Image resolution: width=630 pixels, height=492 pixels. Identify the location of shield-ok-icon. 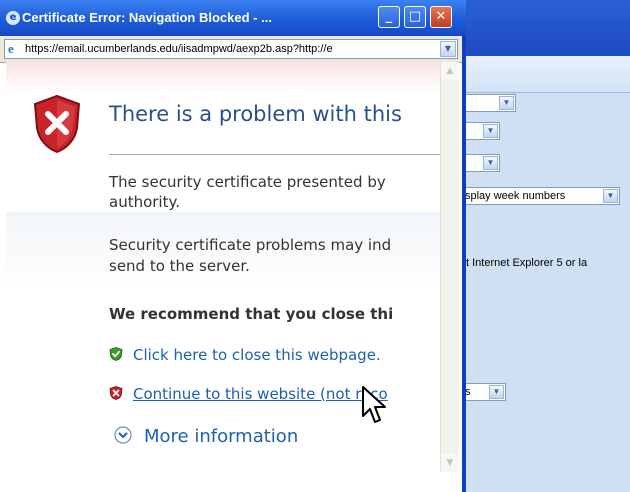
(116, 354).